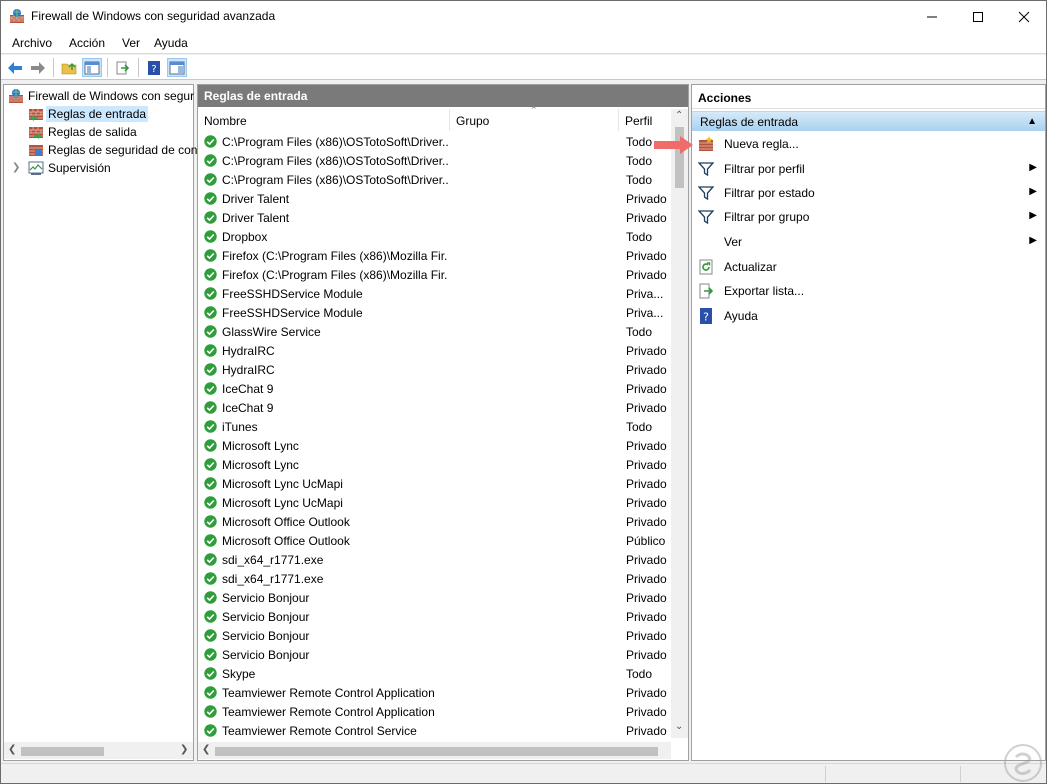 This screenshot has height=784, width=1047. I want to click on export-button, so click(123, 67).